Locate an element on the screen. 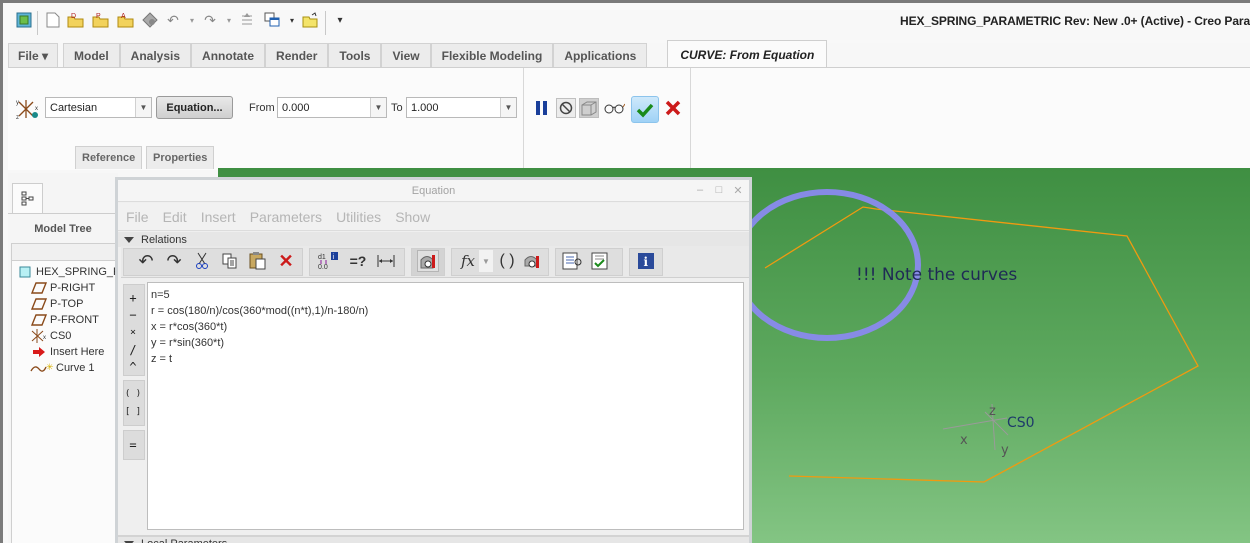  windows-dropdown-icon: ▾ is located at coordinates (292, 20).